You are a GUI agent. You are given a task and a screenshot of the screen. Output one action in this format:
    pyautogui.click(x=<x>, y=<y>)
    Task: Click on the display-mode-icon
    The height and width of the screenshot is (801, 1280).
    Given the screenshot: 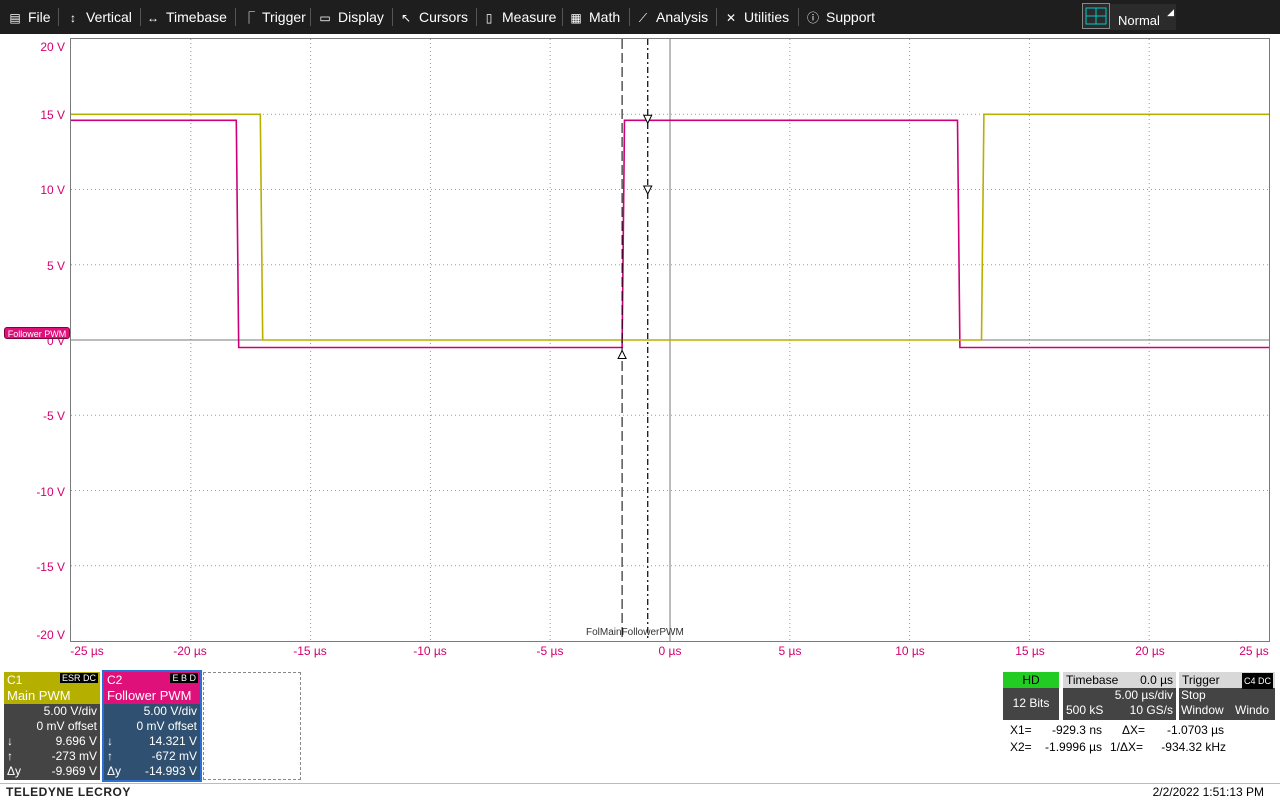 What is the action you would take?
    pyautogui.click(x=1096, y=16)
    